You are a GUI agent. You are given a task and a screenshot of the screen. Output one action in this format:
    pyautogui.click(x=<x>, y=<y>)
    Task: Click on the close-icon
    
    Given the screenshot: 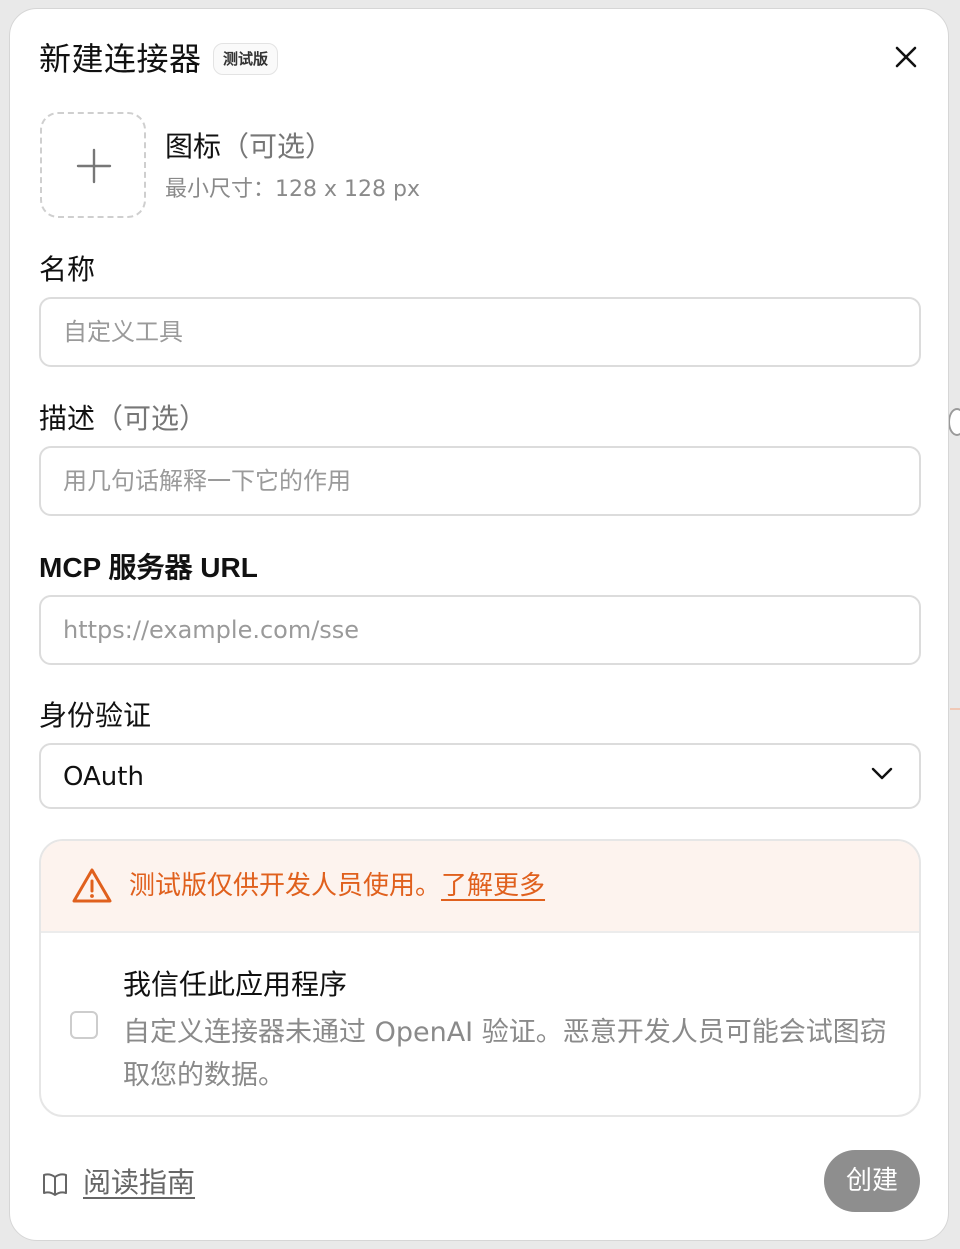 What is the action you would take?
    pyautogui.click(x=906, y=57)
    